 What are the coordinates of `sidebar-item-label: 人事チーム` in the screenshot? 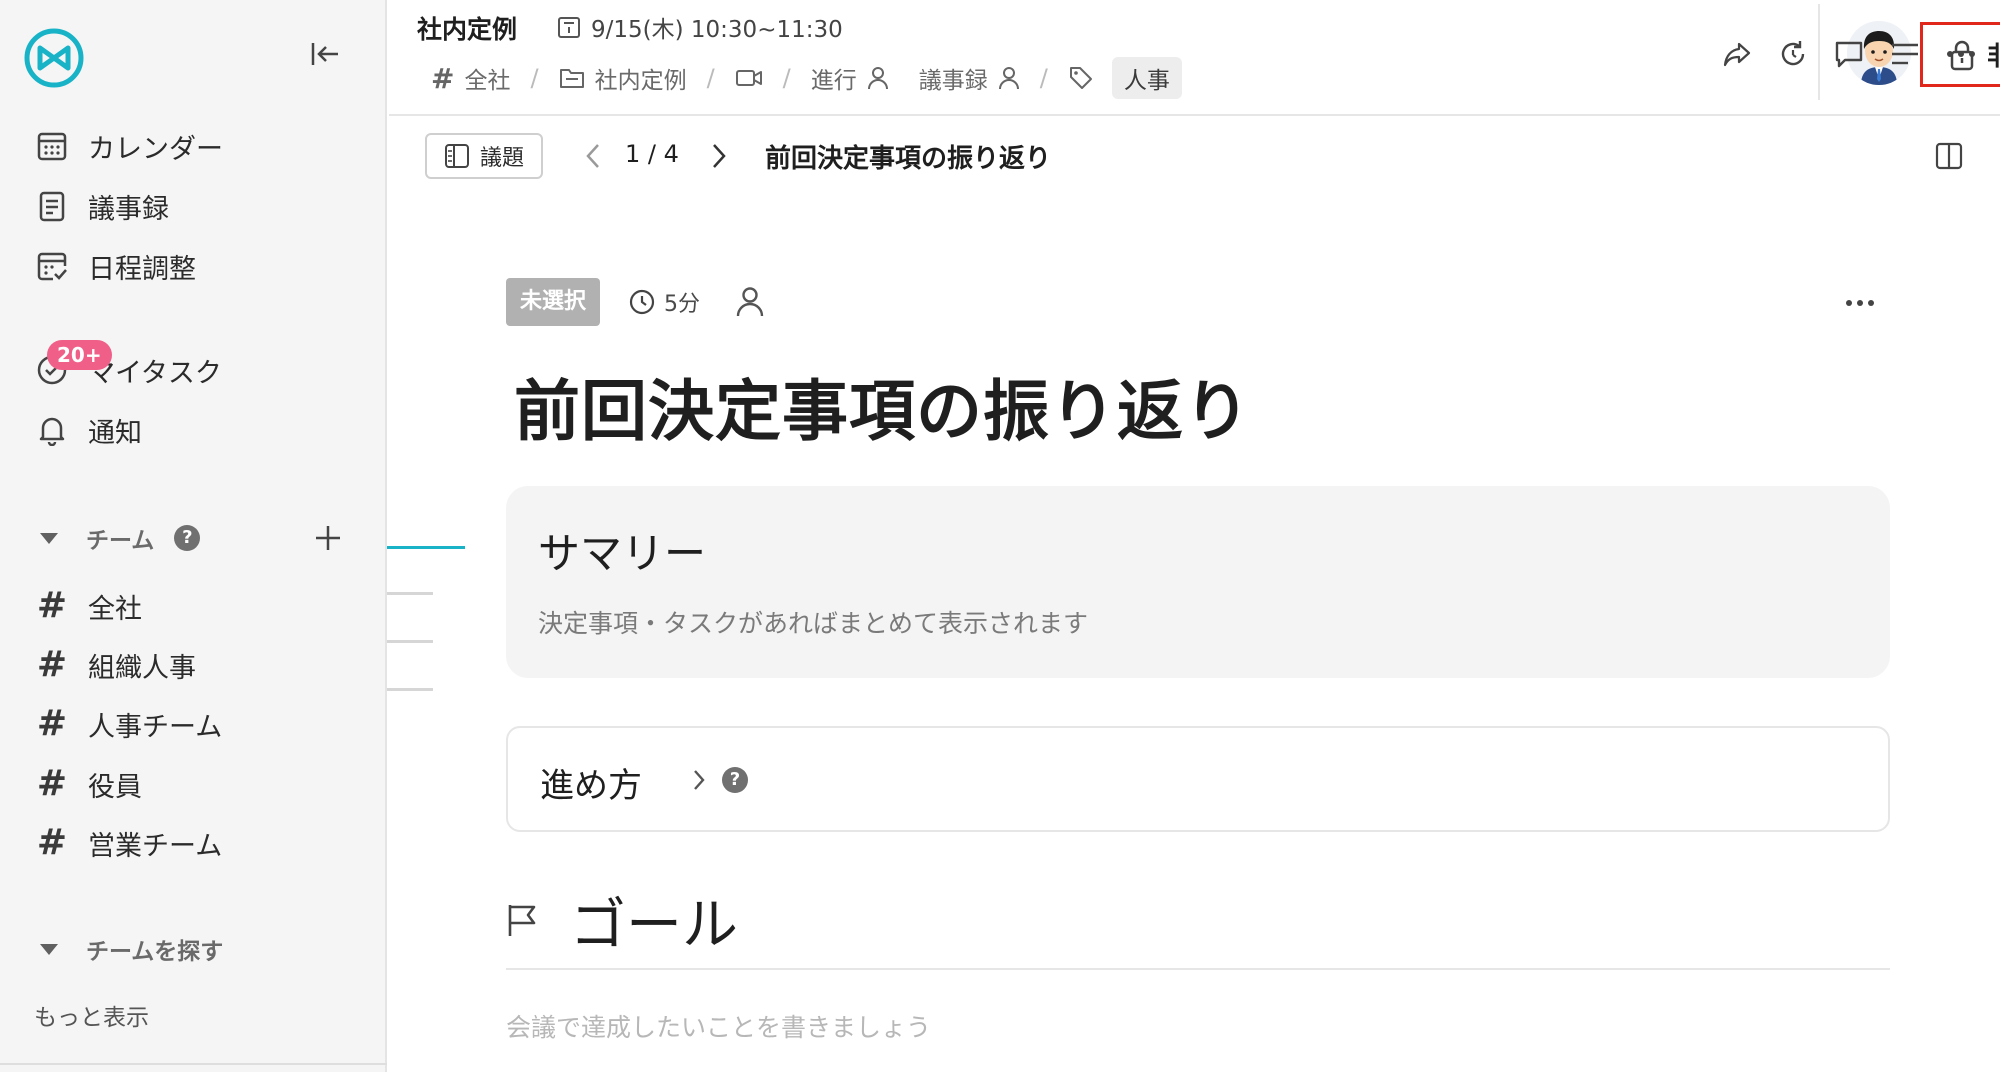 It's located at (155, 727).